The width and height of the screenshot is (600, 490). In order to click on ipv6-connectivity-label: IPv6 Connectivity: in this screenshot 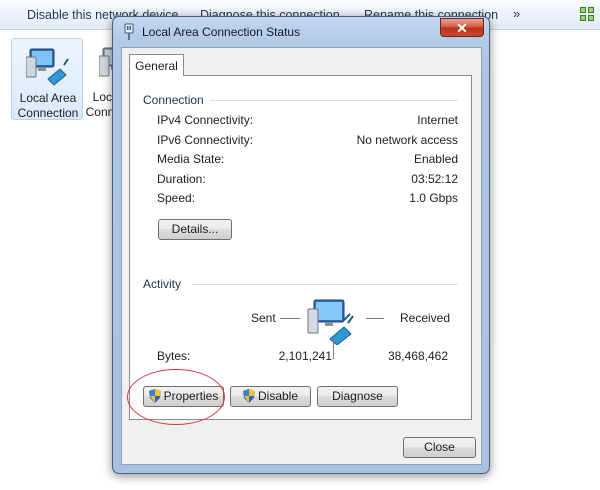, I will do `click(205, 140)`.